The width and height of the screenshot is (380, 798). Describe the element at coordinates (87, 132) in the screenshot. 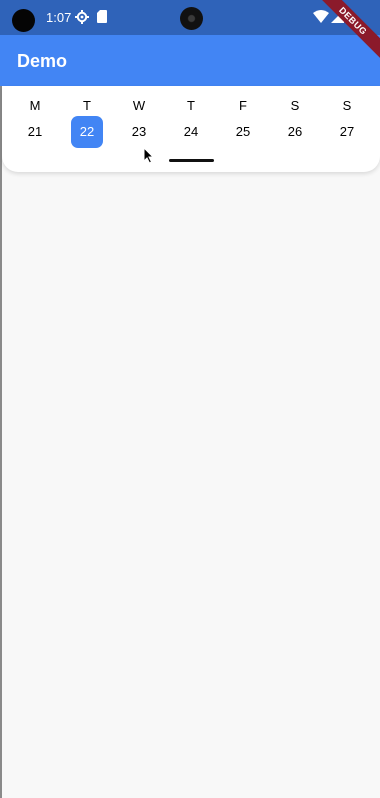

I see `selected-date-button: 22` at that location.